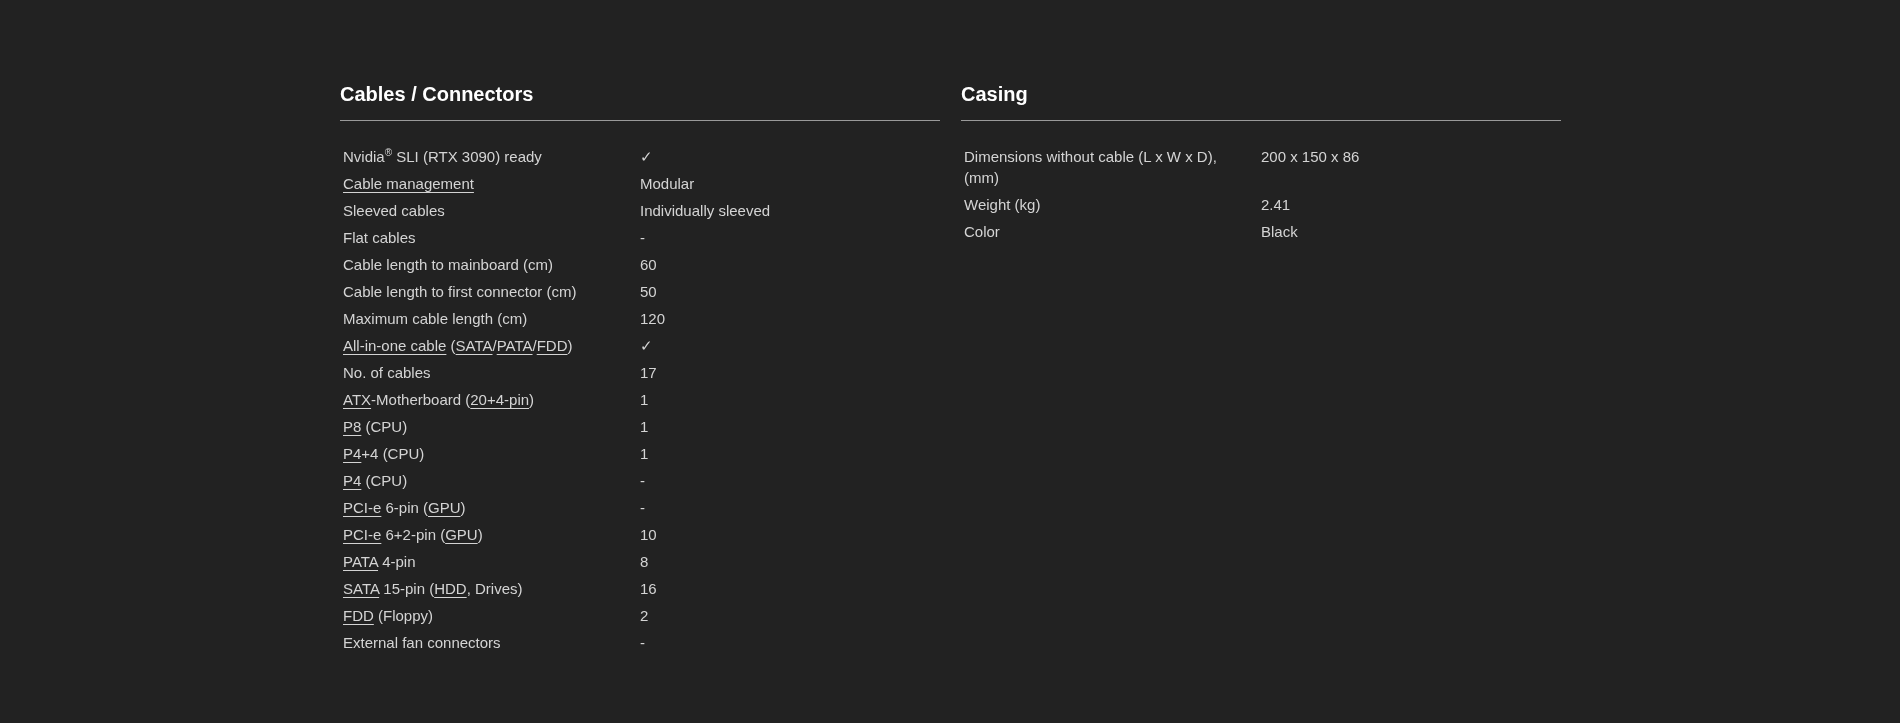 Image resolution: width=1900 pixels, height=723 pixels. What do you see at coordinates (388, 616) in the screenshot?
I see `spec-label: FDD (Floppy)` at bounding box center [388, 616].